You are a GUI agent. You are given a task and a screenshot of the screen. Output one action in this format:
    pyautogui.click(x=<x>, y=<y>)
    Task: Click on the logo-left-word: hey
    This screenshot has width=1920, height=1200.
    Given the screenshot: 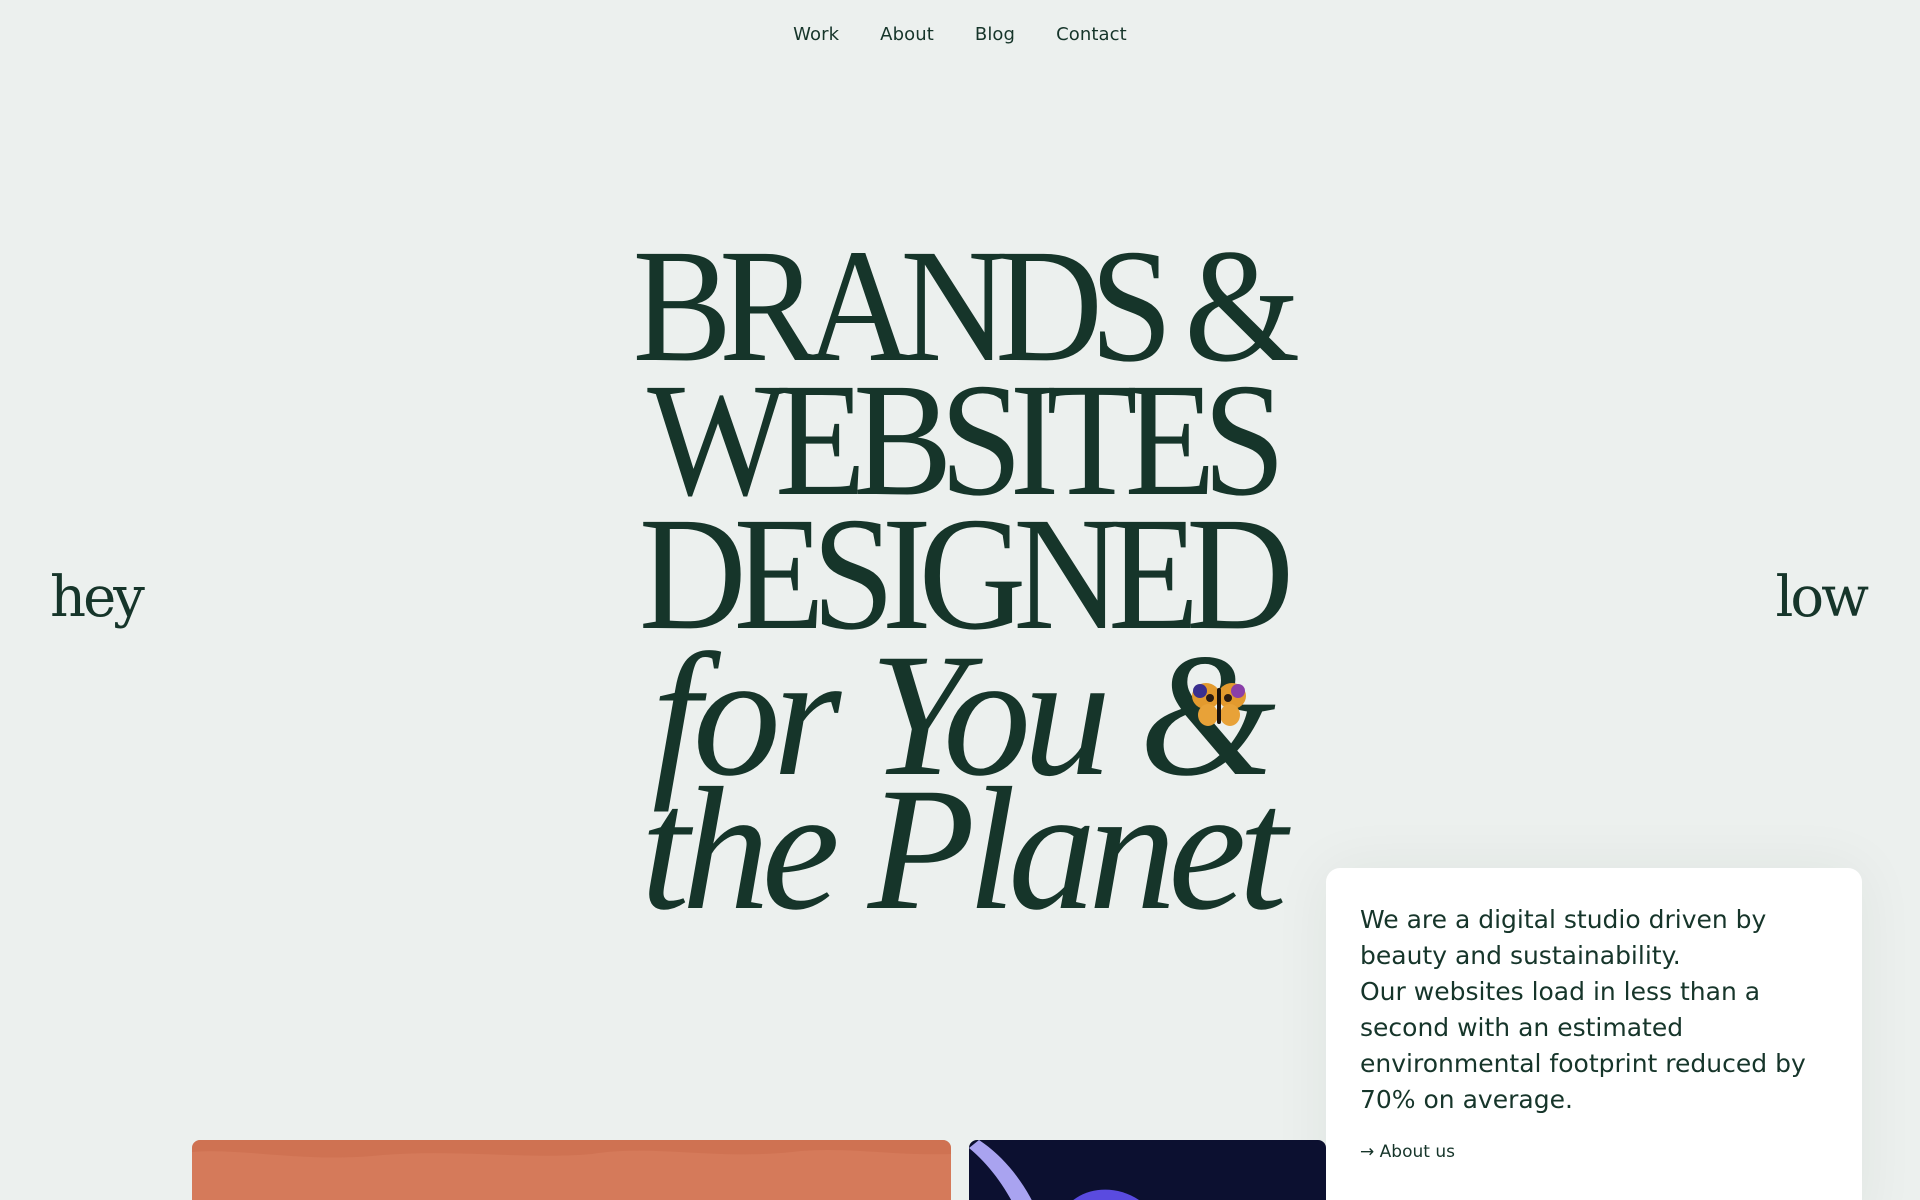 What is the action you would take?
    pyautogui.click(x=97, y=597)
    